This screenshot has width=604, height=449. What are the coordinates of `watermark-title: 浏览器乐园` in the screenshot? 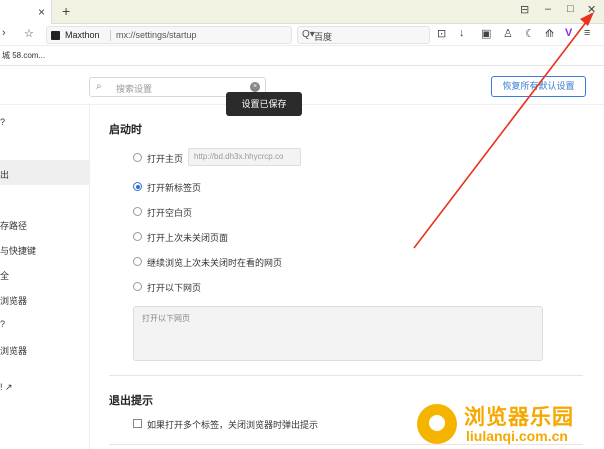 It's located at (519, 417).